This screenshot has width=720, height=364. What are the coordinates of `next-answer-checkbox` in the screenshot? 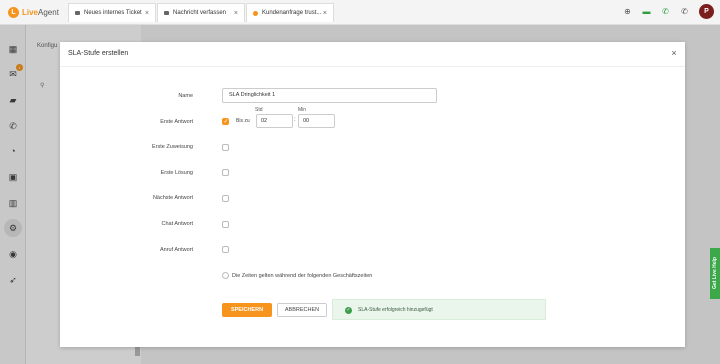 It's located at (225, 198).